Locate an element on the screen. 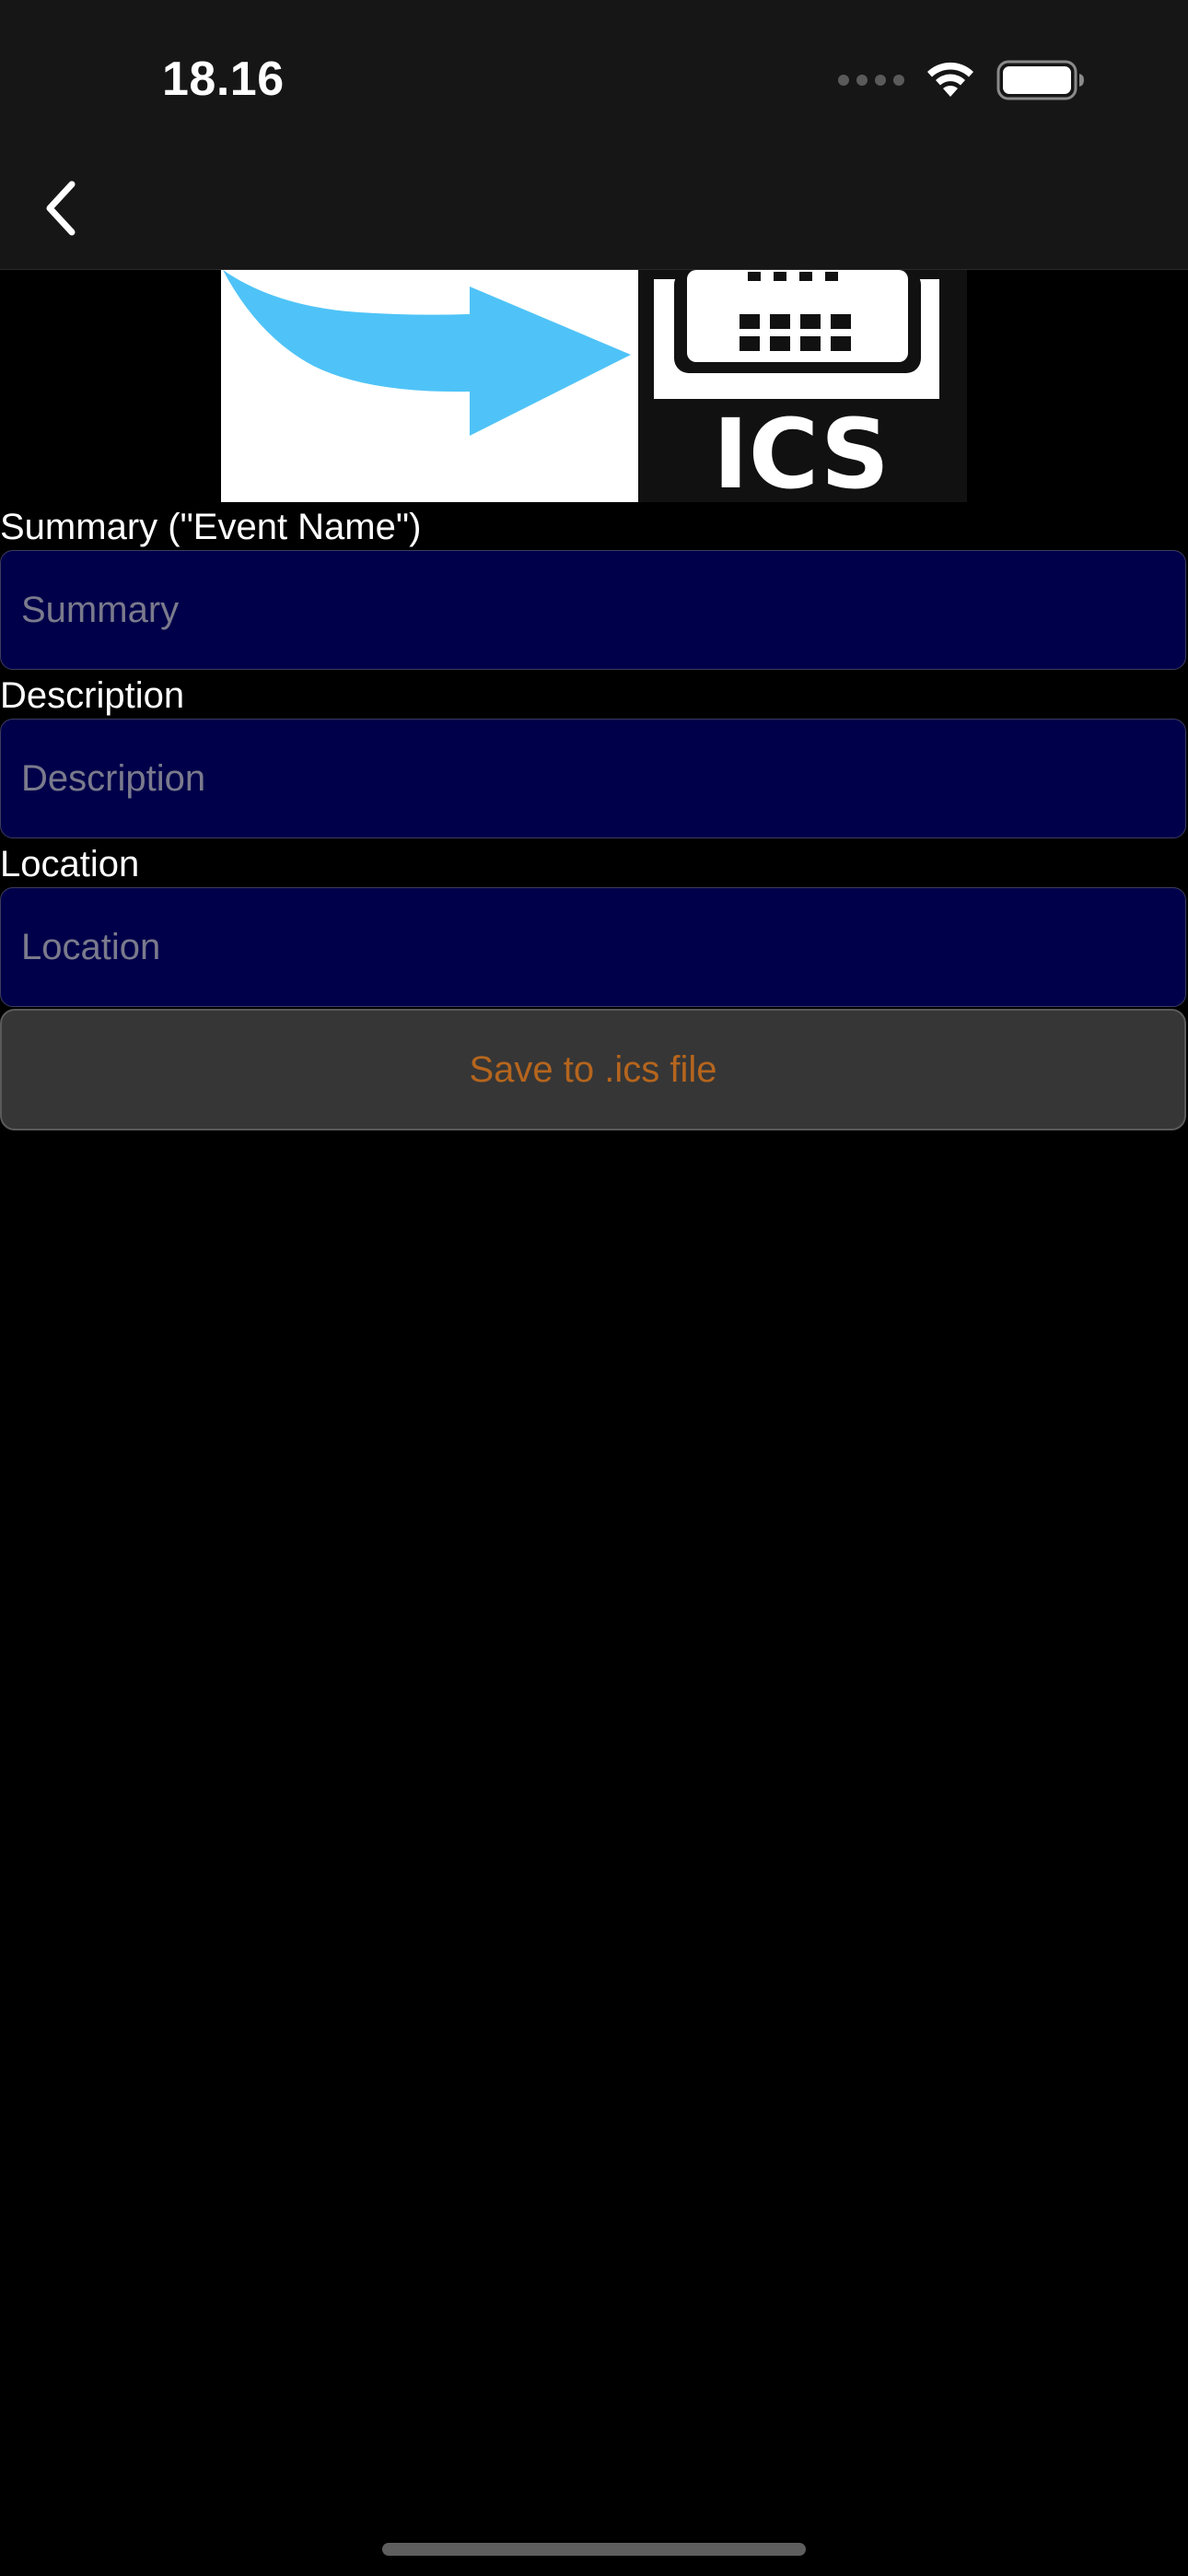  summary-label: Summary ("Event Name") is located at coordinates (211, 527).